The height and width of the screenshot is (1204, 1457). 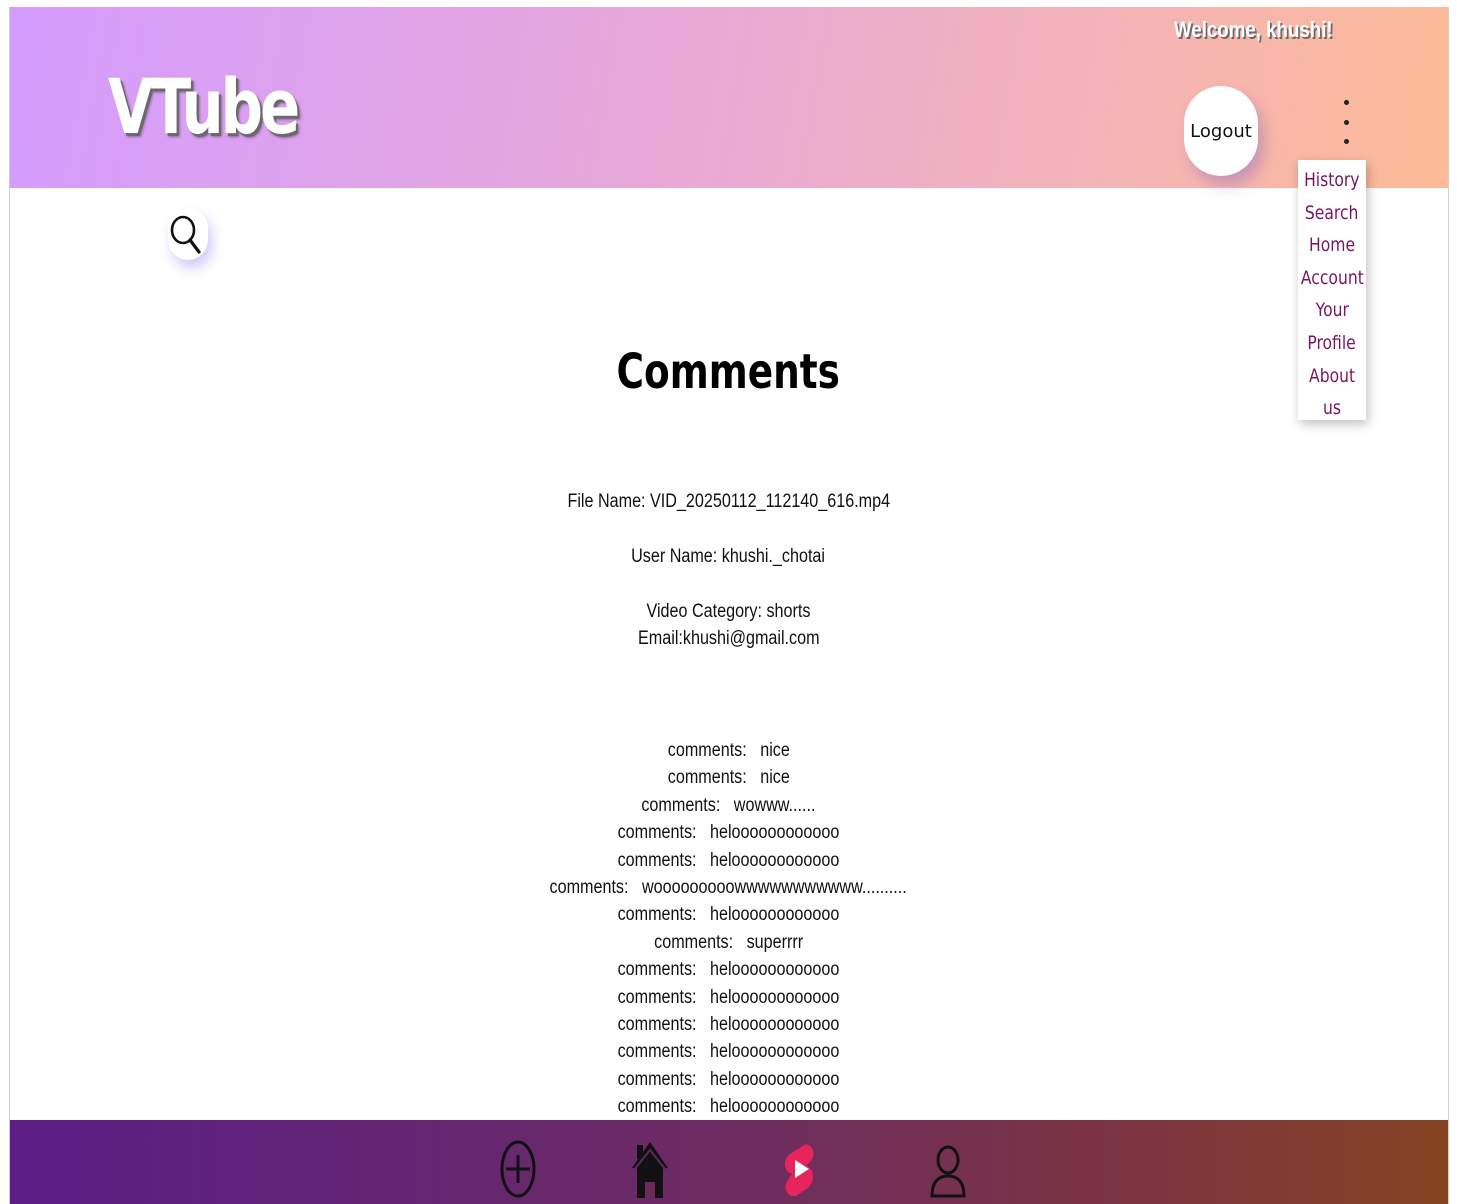 What do you see at coordinates (1331, 180) in the screenshot?
I see `menu-item-history: History` at bounding box center [1331, 180].